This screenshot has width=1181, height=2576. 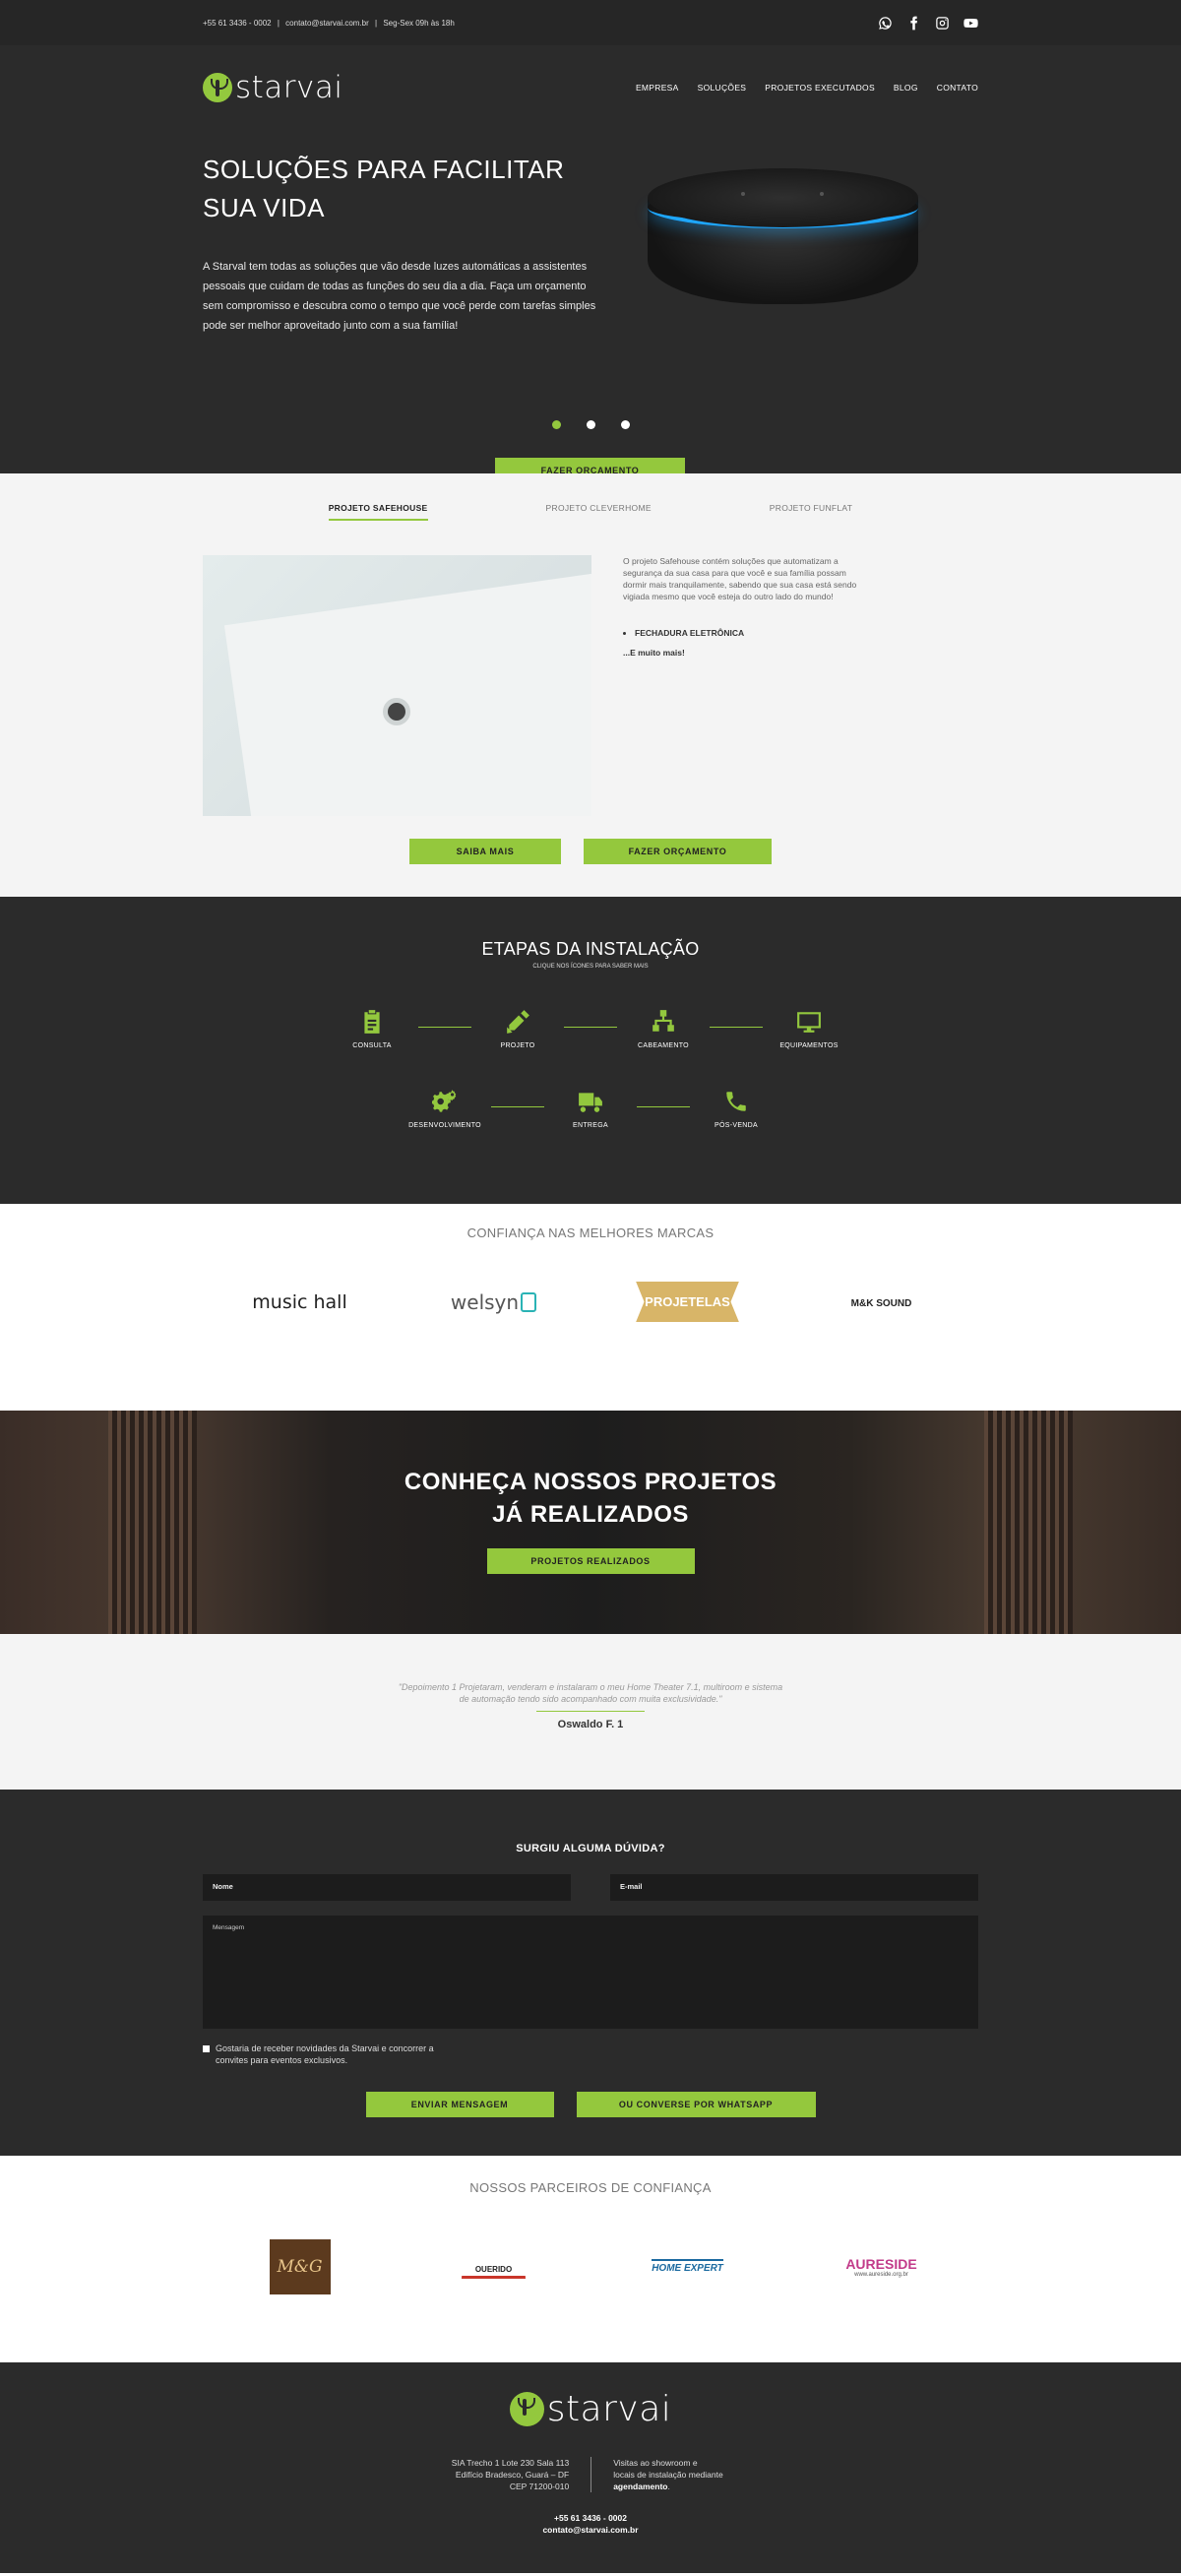 I want to click on brand-name: PROJETELAS, so click(x=687, y=1302).